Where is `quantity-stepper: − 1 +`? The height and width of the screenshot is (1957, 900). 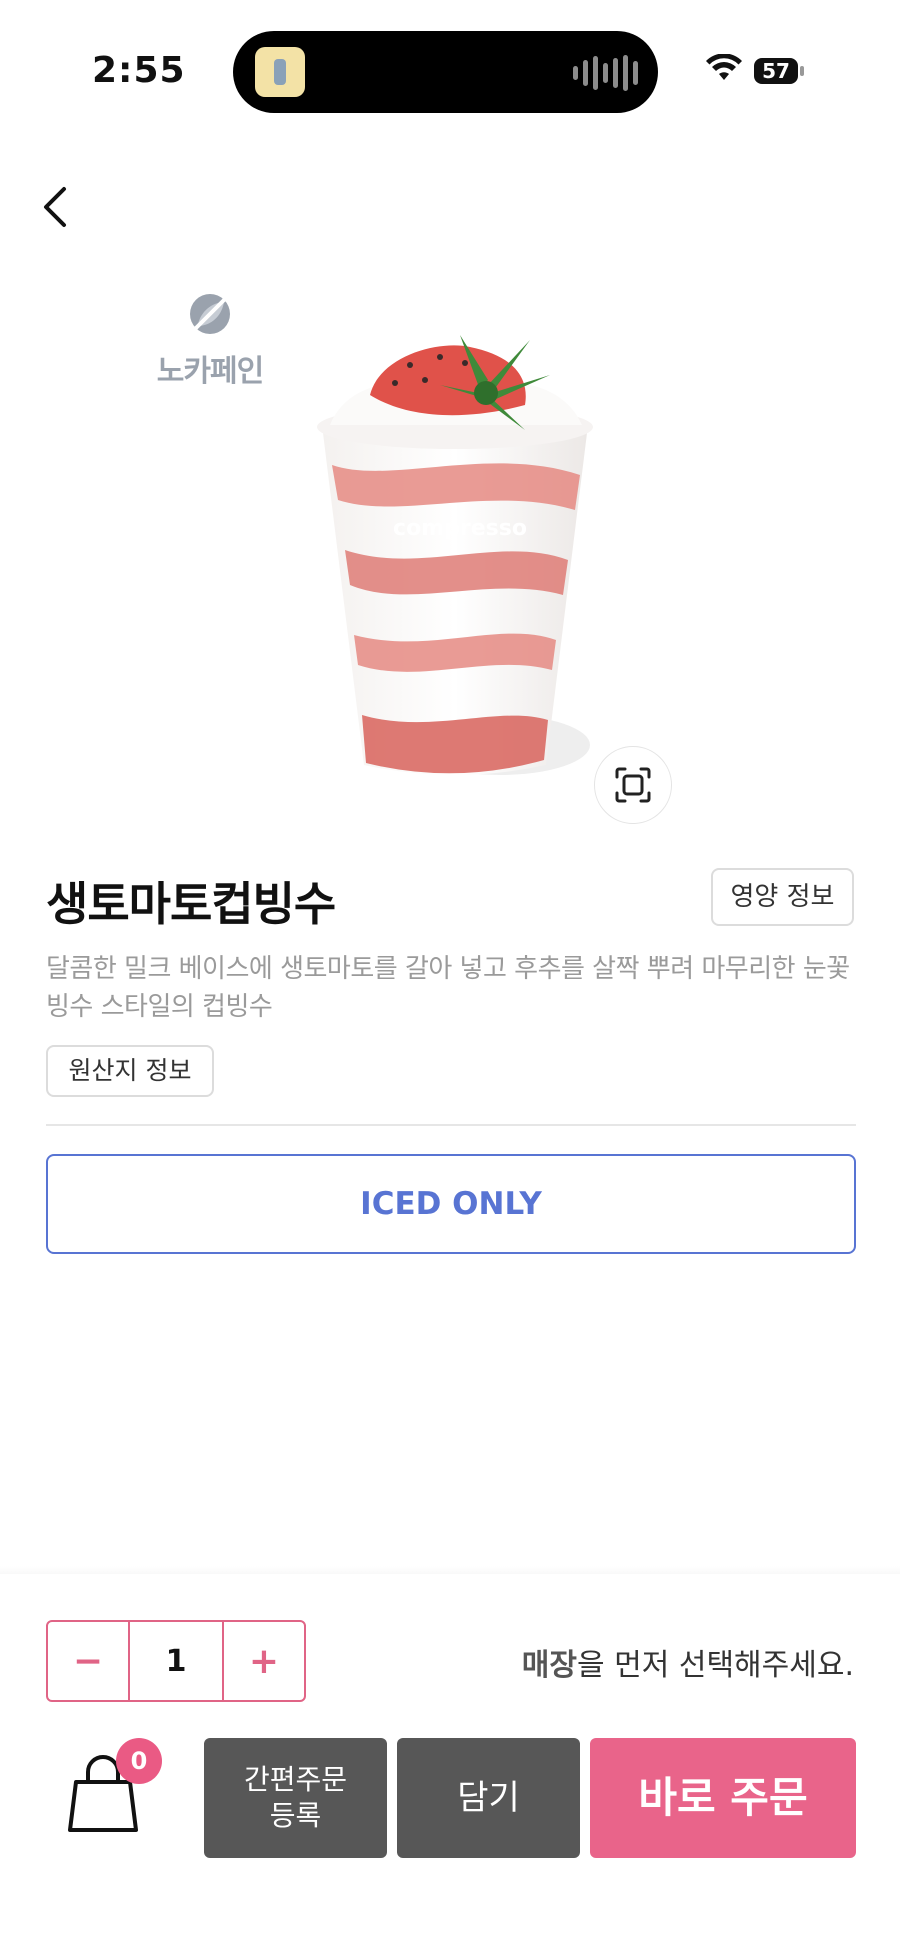 quantity-stepper: − 1 + is located at coordinates (176, 1661).